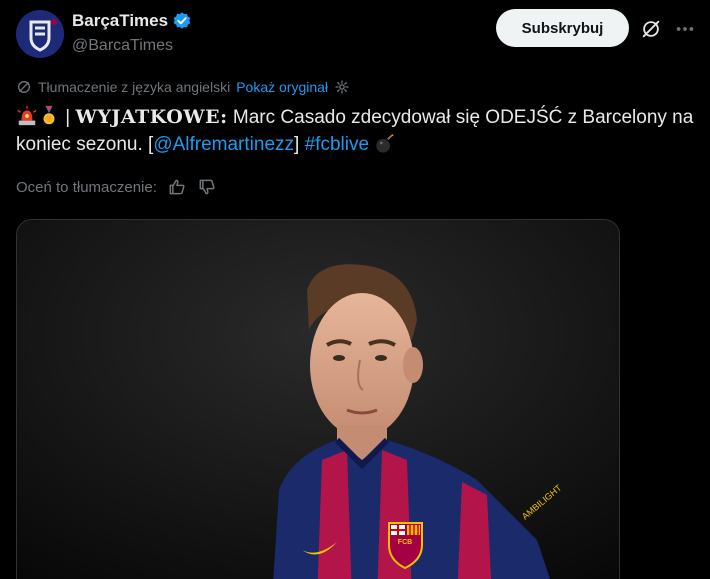 Image resolution: width=710 pixels, height=579 pixels. What do you see at coordinates (405, 542) in the screenshot?
I see `crest-text: FCB` at bounding box center [405, 542].